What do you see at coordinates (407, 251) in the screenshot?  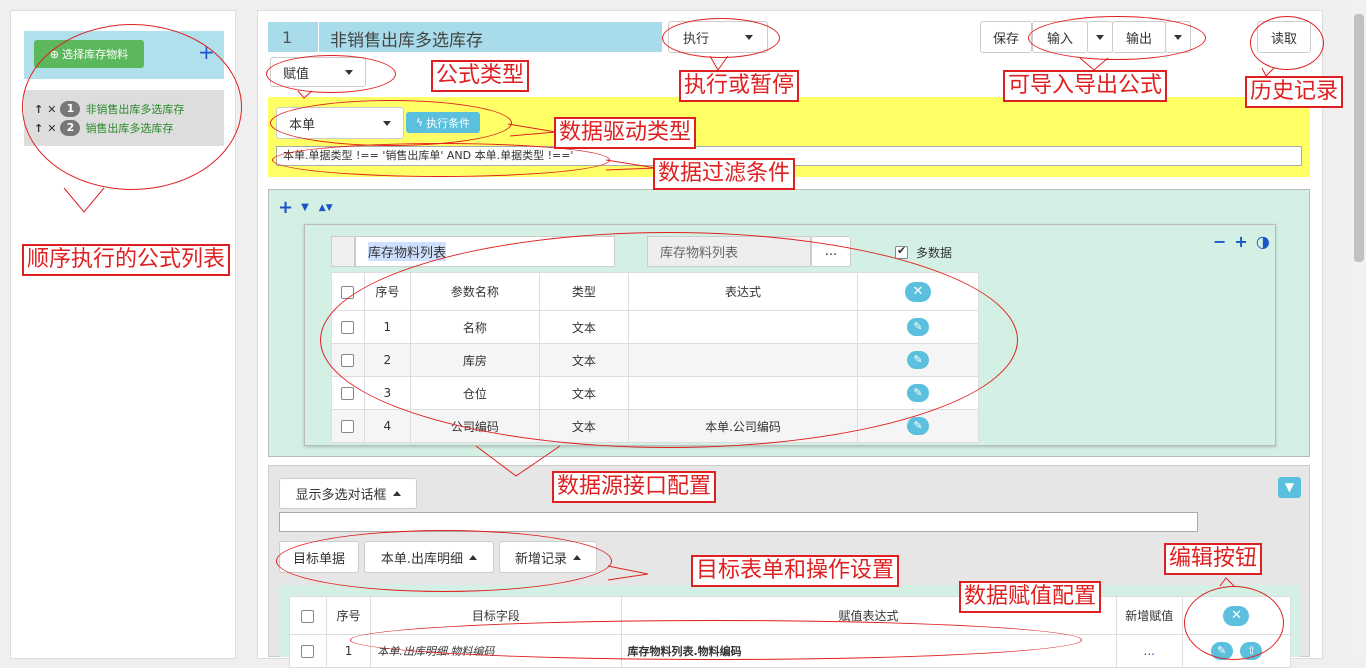 I see `datasource-name-value: 库存物料列表` at bounding box center [407, 251].